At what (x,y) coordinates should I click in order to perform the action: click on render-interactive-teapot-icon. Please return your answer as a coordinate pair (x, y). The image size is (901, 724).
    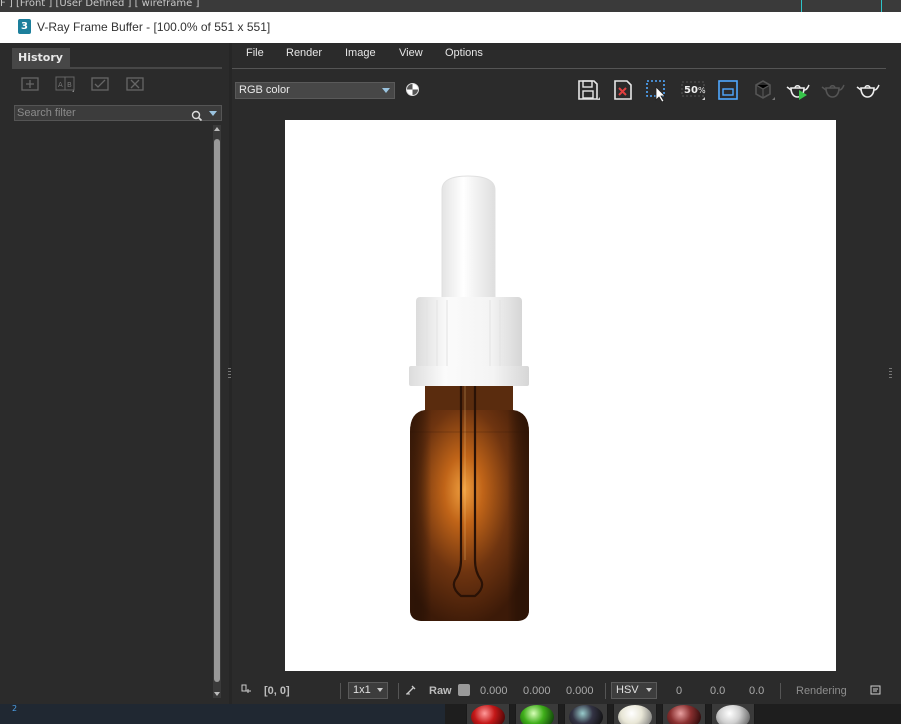
    Looking at the image, I should click on (798, 90).